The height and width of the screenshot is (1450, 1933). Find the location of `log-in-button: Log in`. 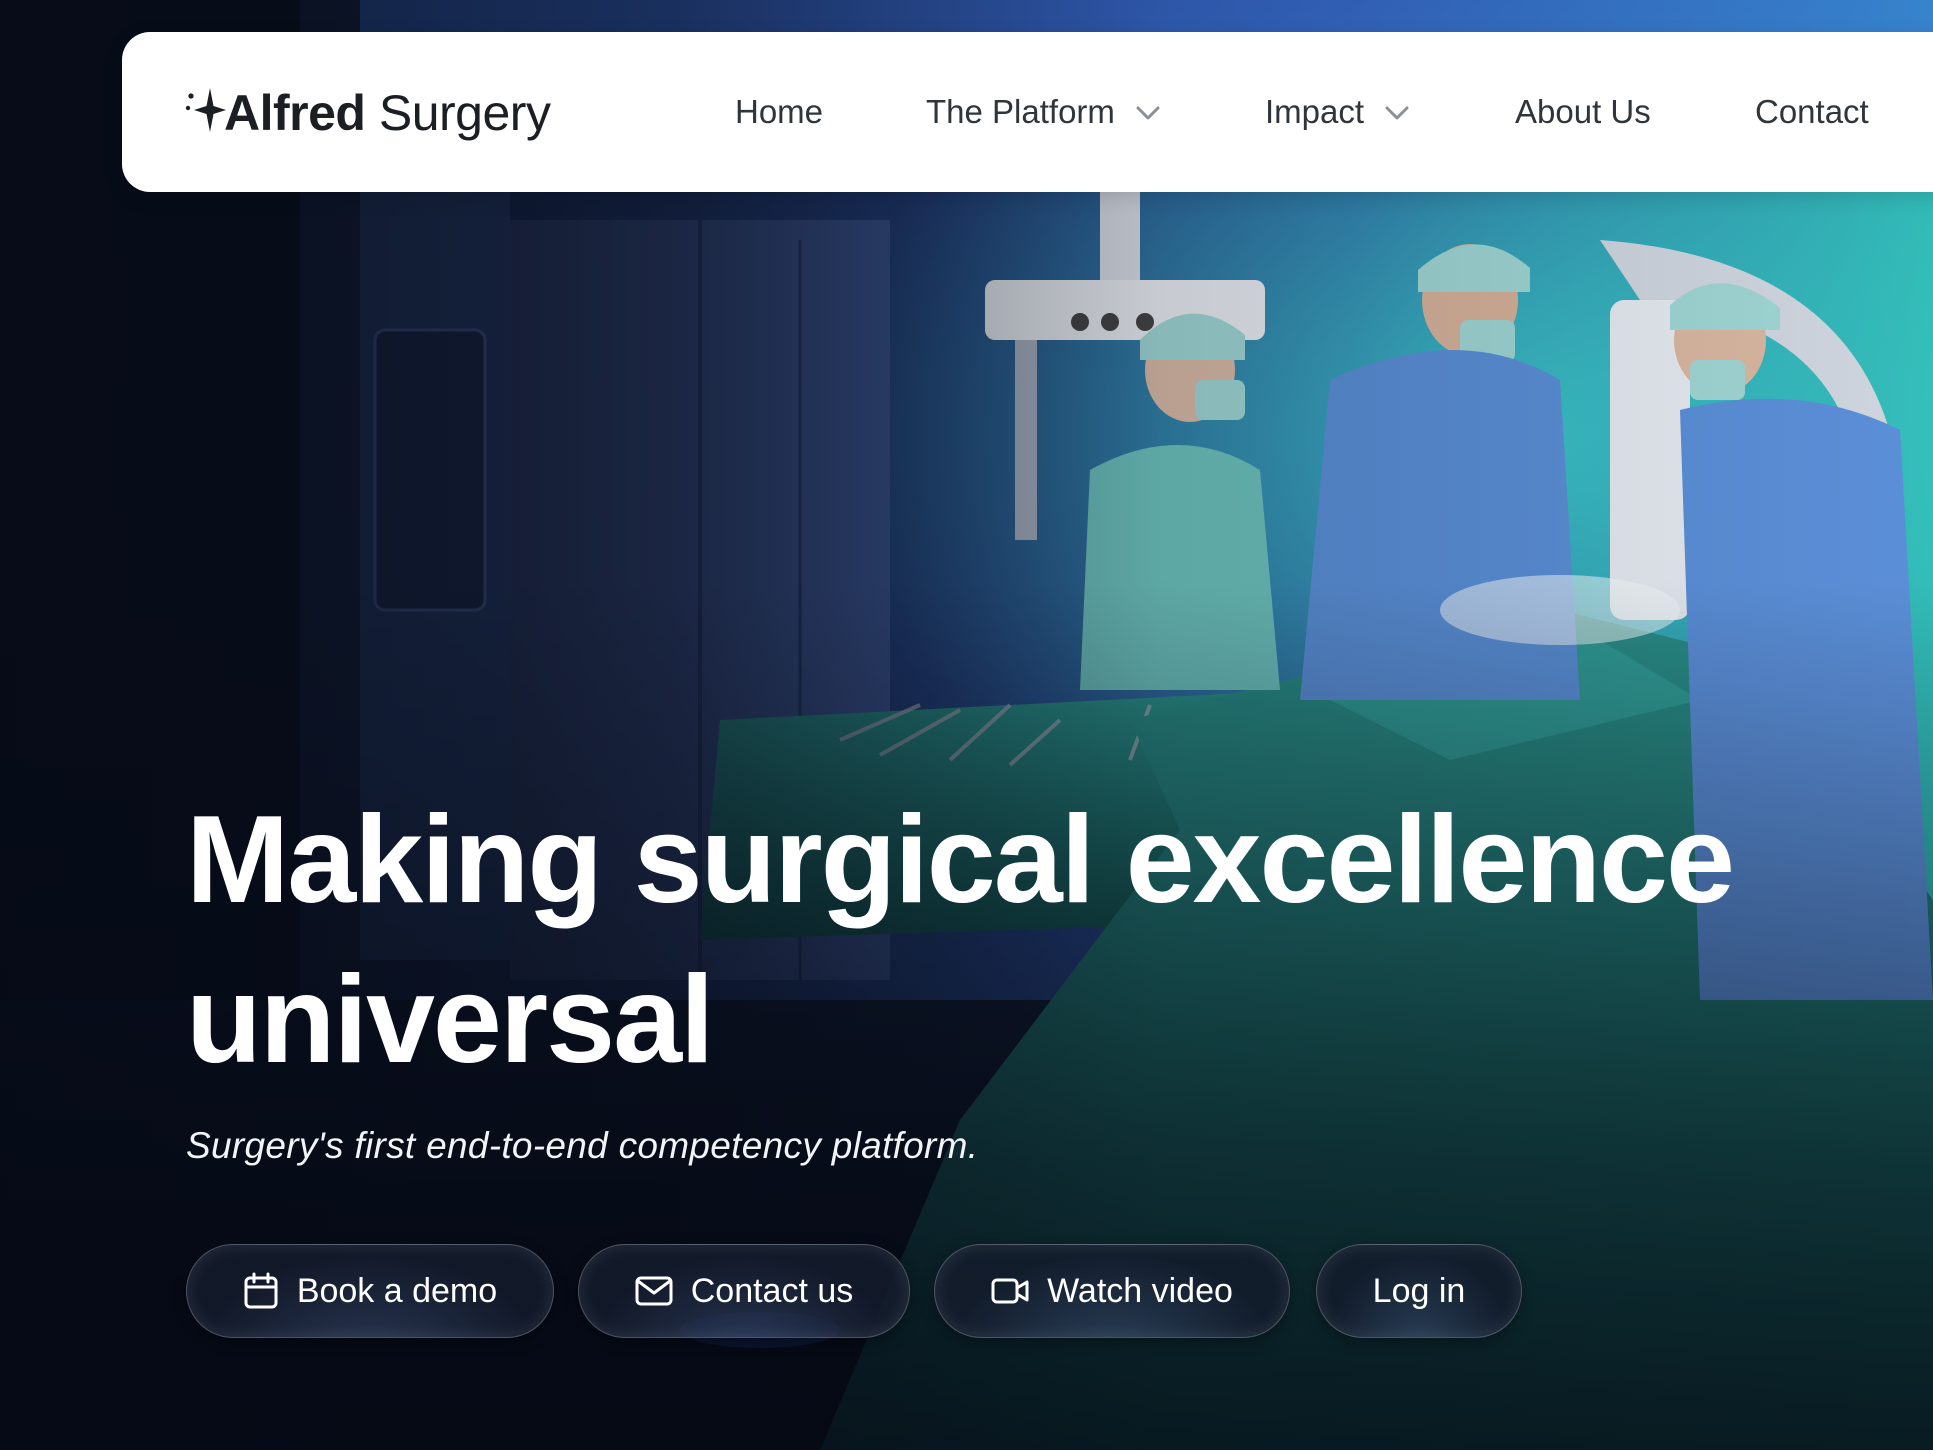

log-in-button: Log in is located at coordinates (1419, 1291).